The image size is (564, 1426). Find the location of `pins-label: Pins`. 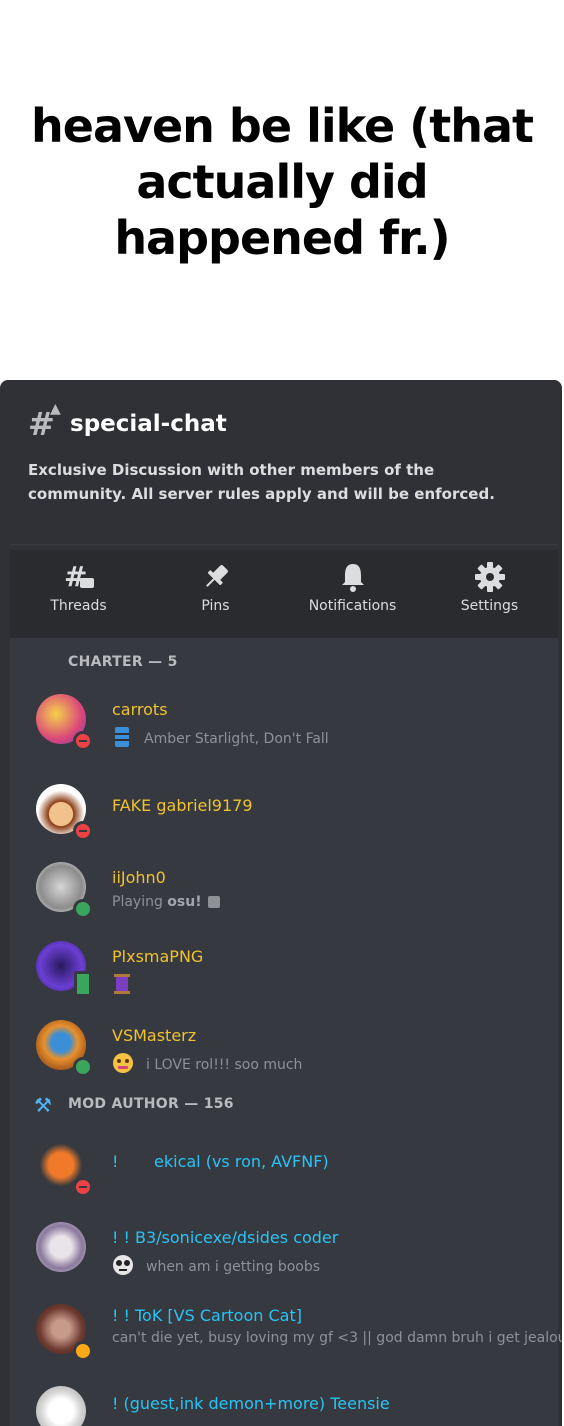

pins-label: Pins is located at coordinates (215, 606).